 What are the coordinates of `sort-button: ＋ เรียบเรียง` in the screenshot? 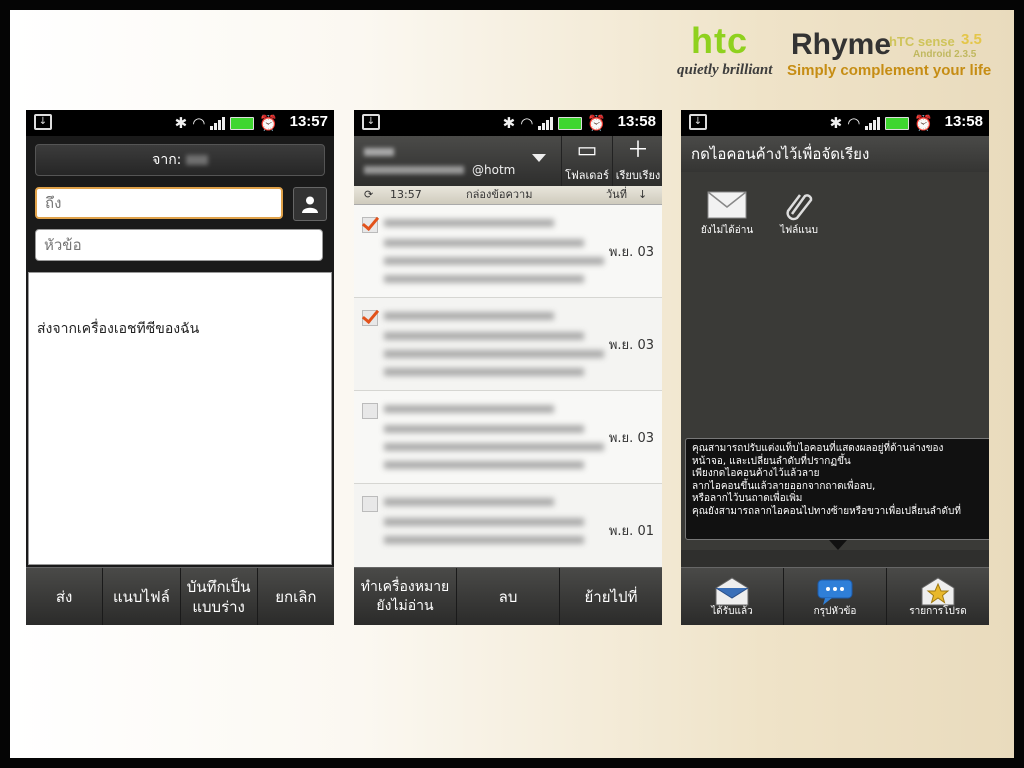 It's located at (637, 161).